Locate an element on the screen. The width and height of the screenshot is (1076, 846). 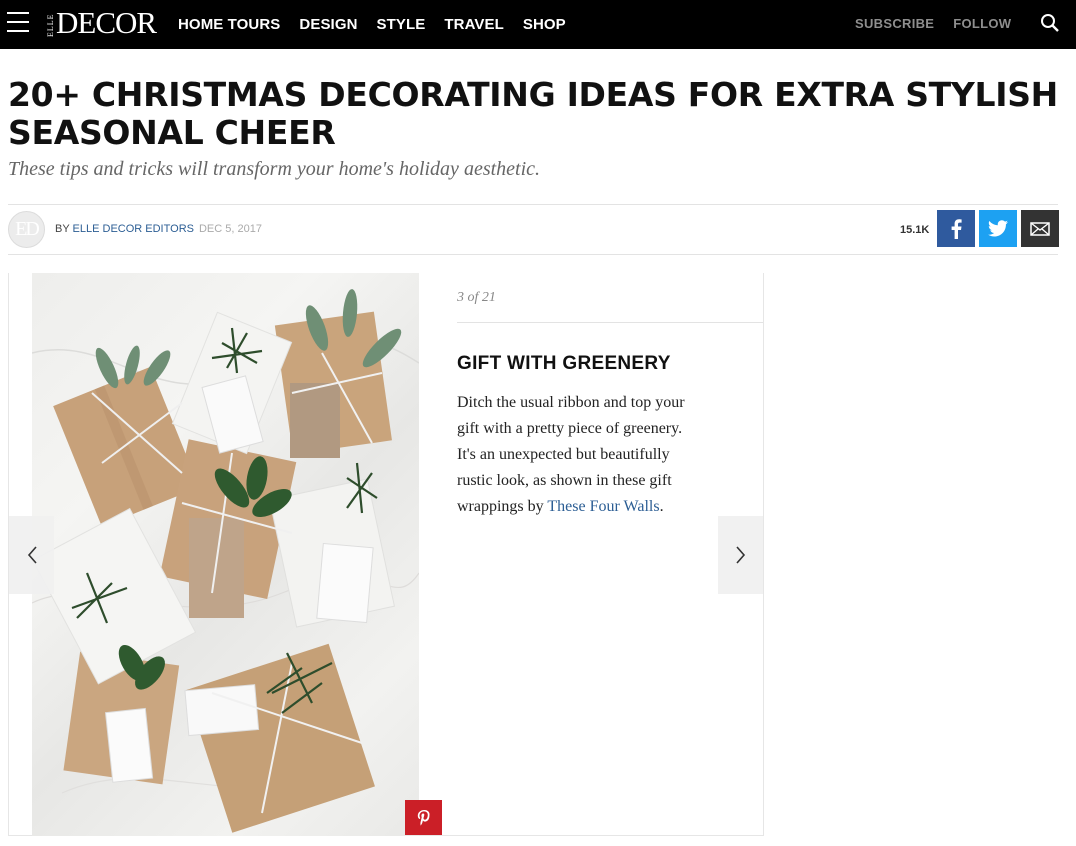
hamburger-icon is located at coordinates (18, 22).